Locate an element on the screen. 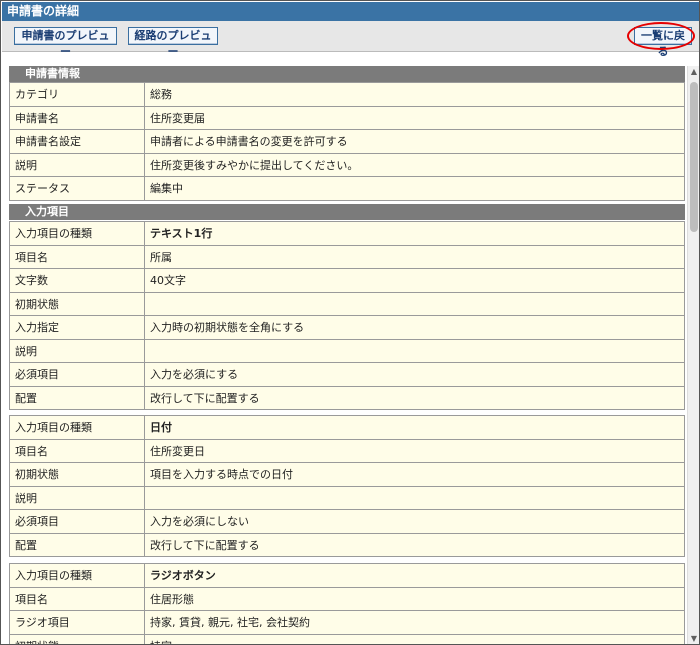 The image size is (700, 645). preview-route-button: 経路のプレビュー is located at coordinates (173, 42).